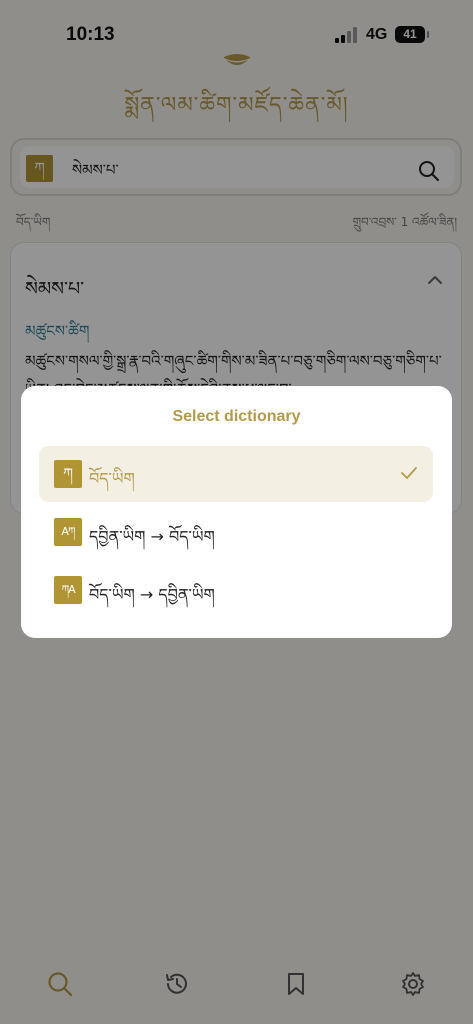 The image size is (473, 1024). I want to click on option-label: བོད་ཡིག, so click(112, 478).